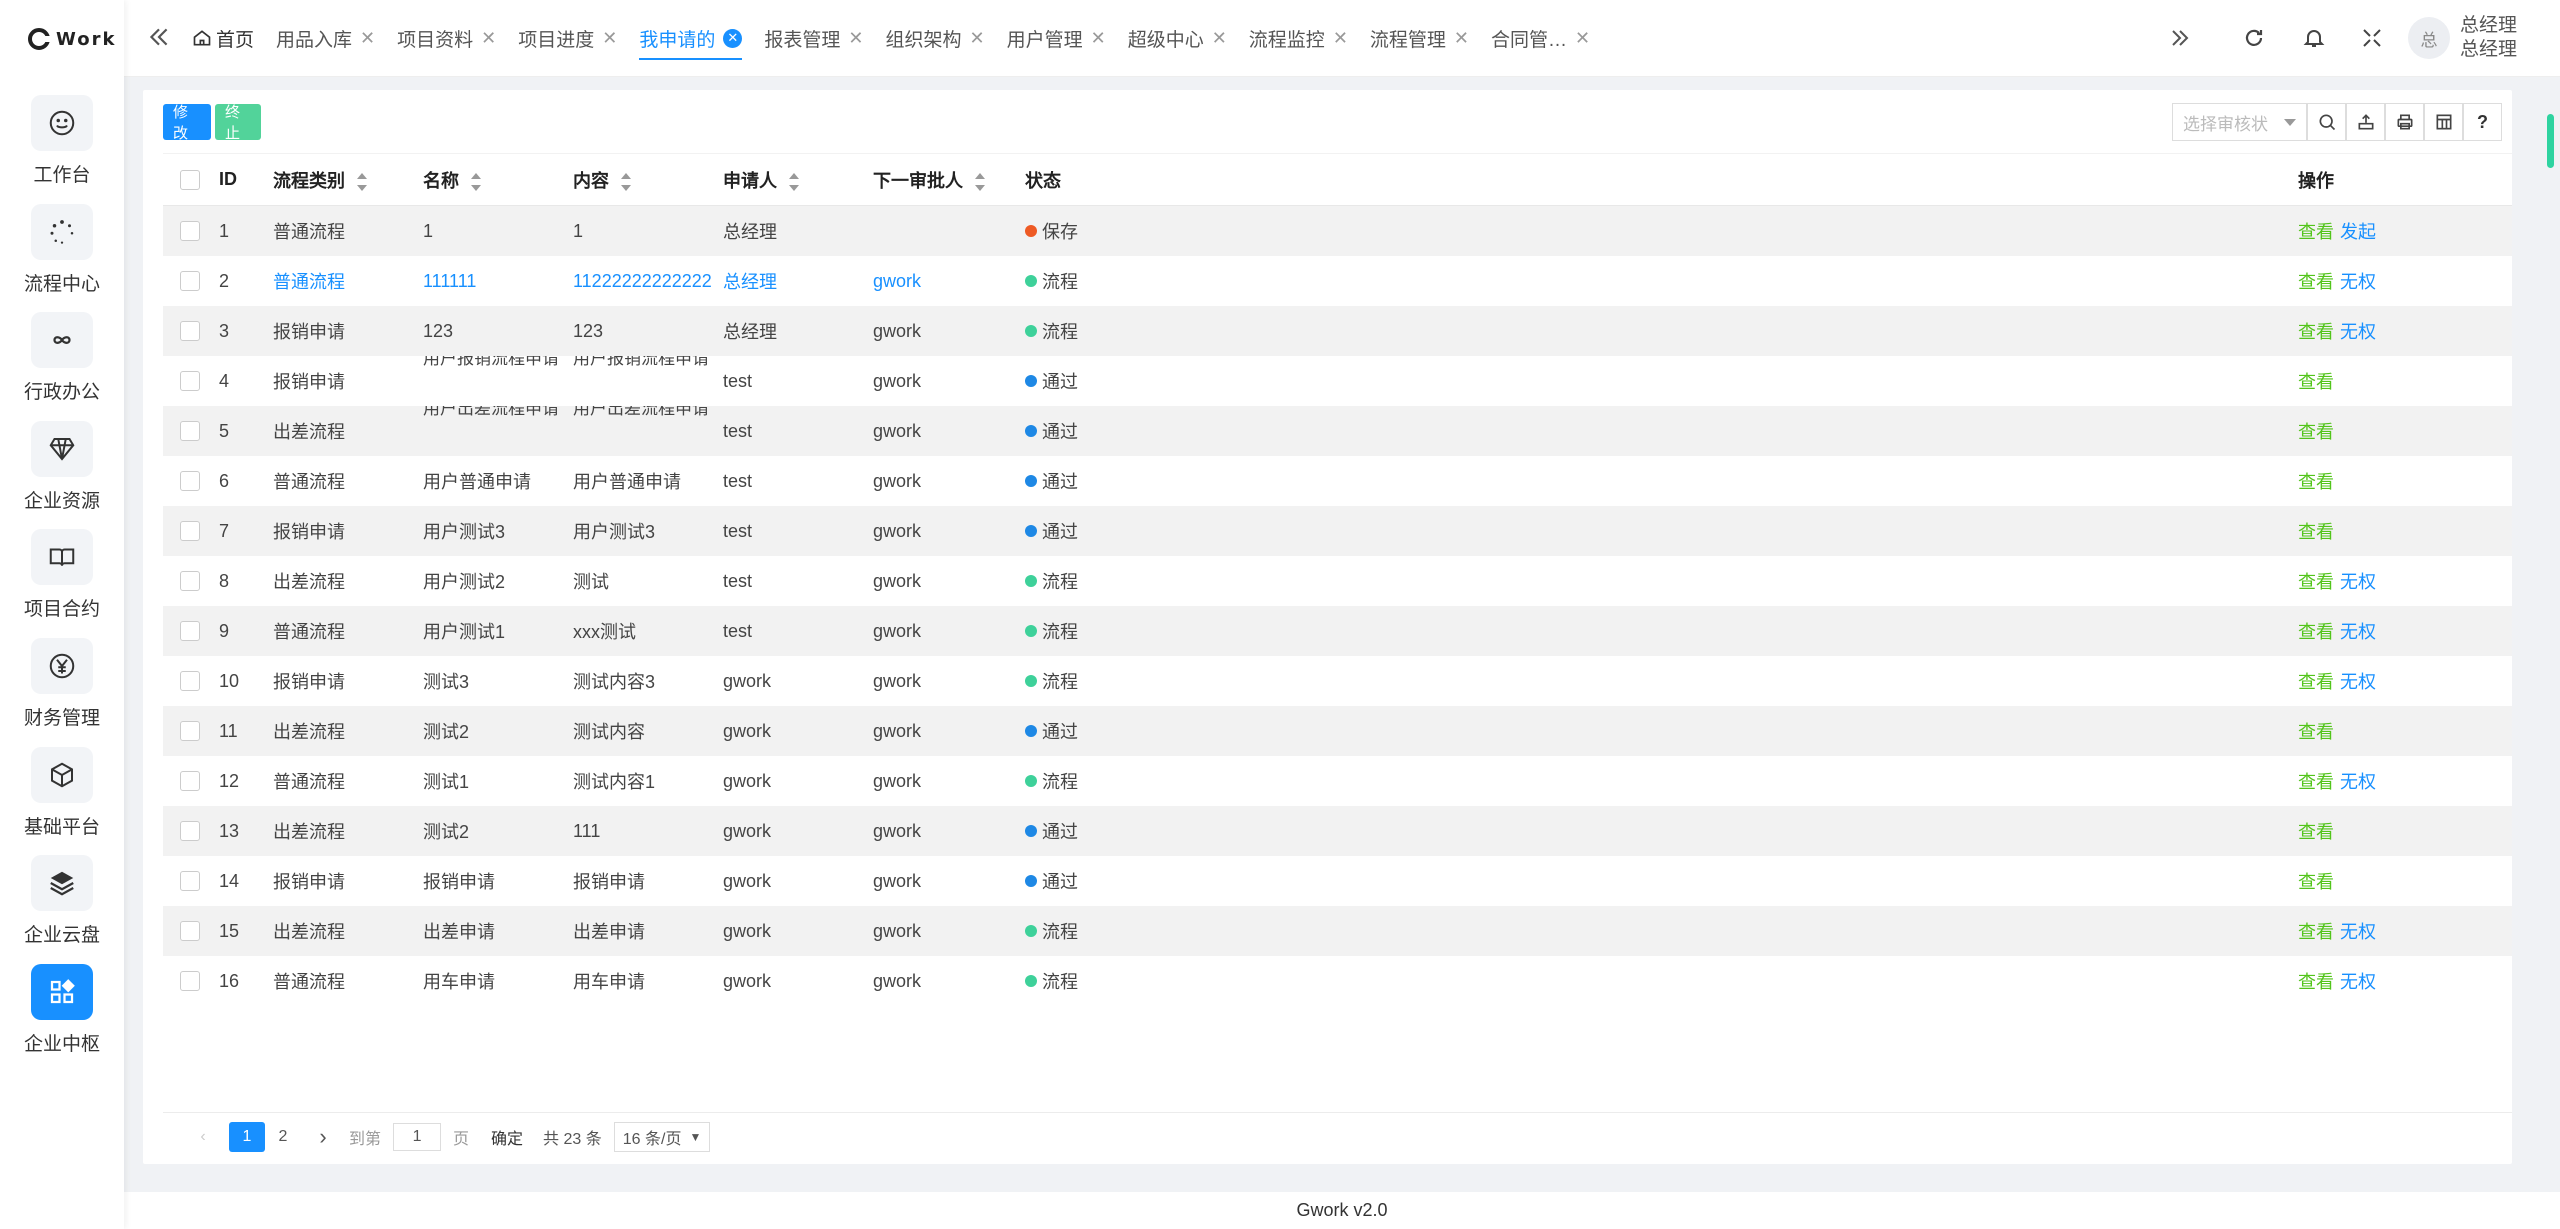 Image resolution: width=2560 pixels, height=1229 pixels. What do you see at coordinates (2510, 38) in the screenshot?
I see `user-info: 总经理 总经理` at bounding box center [2510, 38].